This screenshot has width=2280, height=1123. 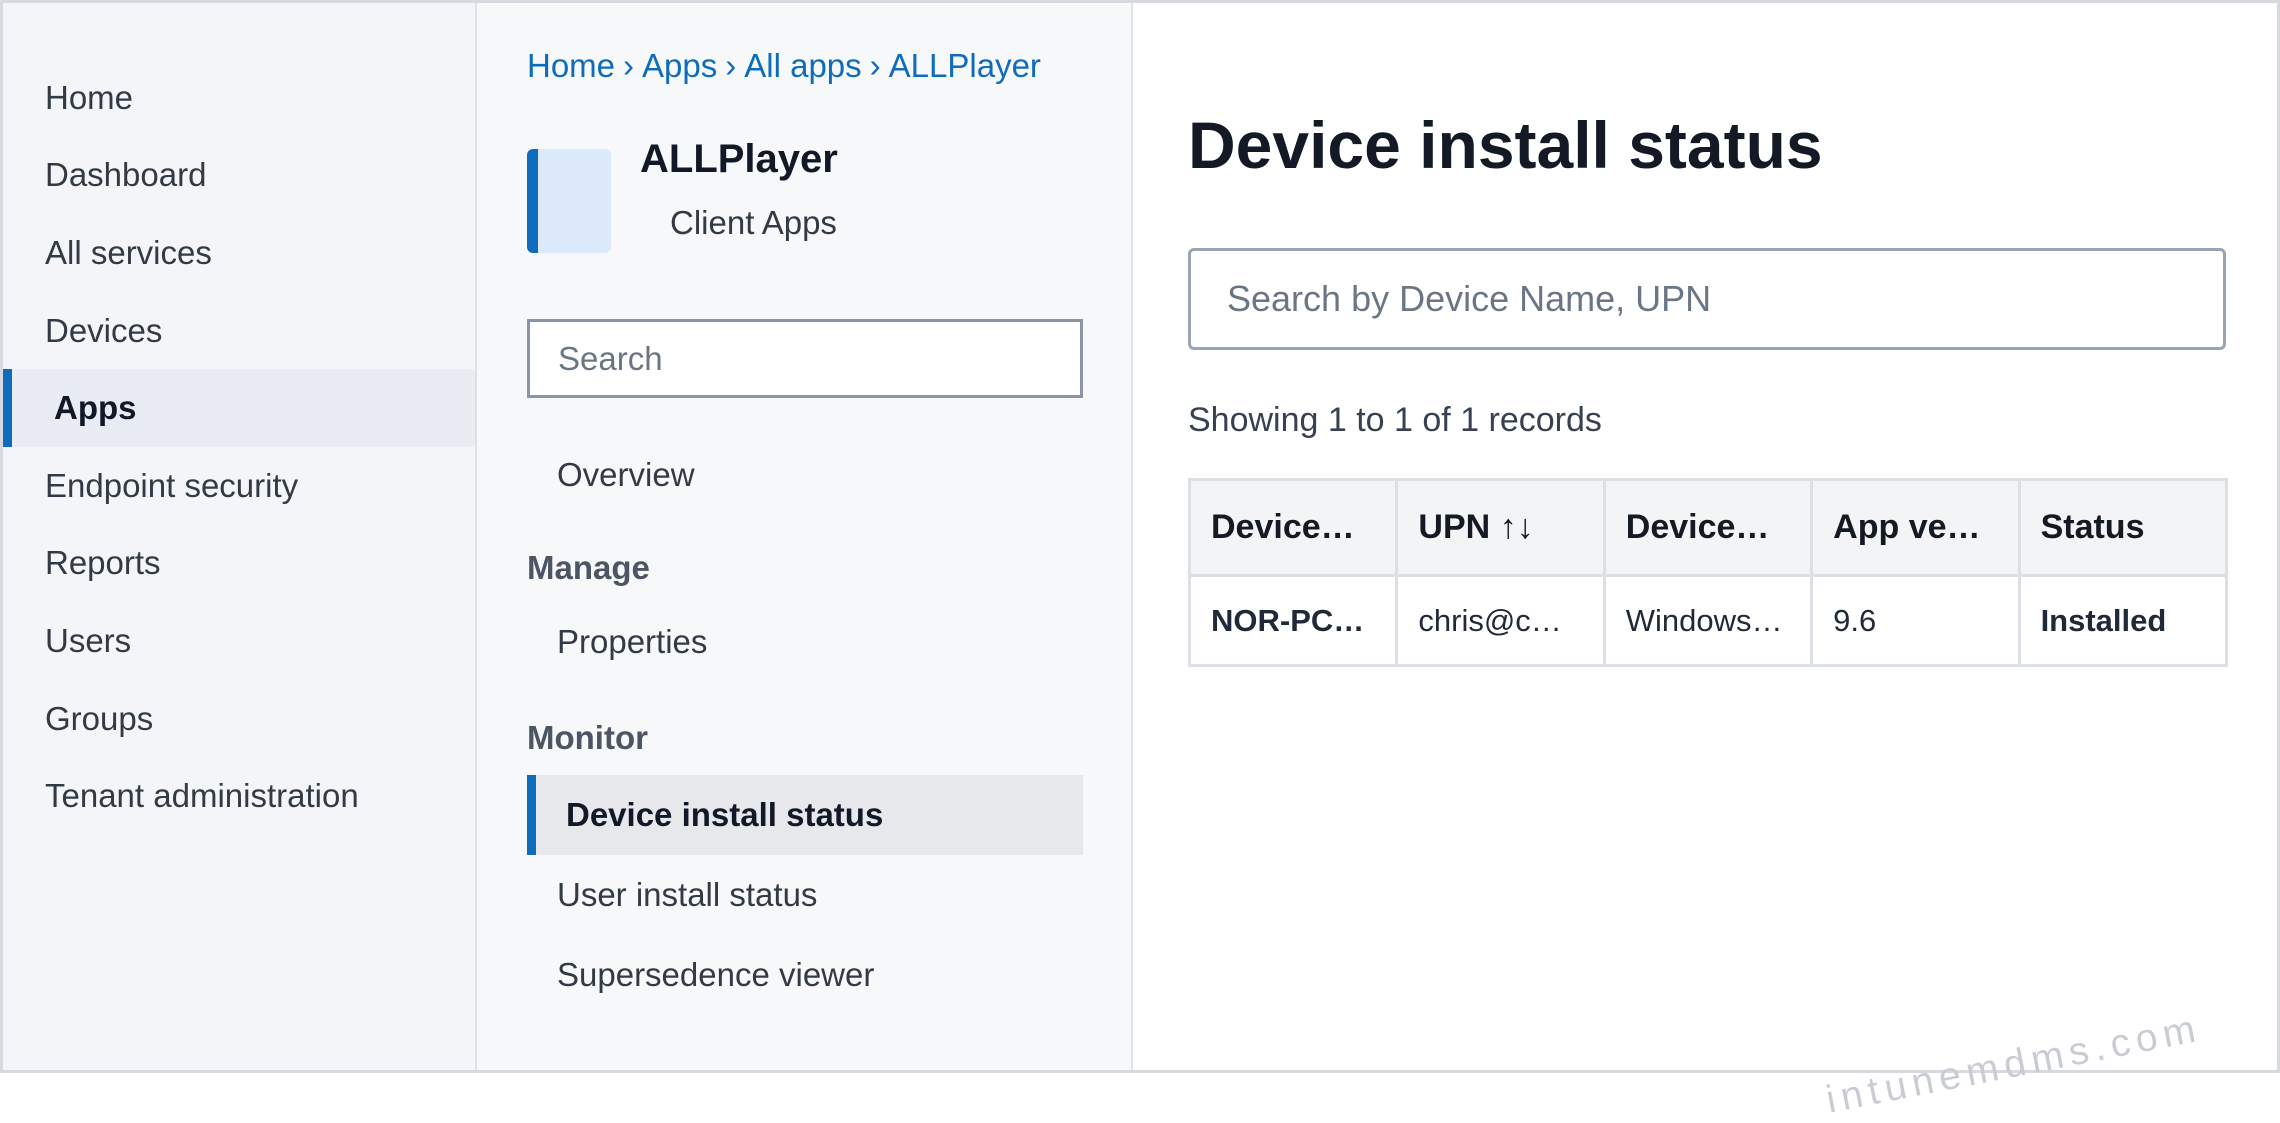 What do you see at coordinates (679, 65) in the screenshot?
I see `breadcrumb-apps: Apps` at bounding box center [679, 65].